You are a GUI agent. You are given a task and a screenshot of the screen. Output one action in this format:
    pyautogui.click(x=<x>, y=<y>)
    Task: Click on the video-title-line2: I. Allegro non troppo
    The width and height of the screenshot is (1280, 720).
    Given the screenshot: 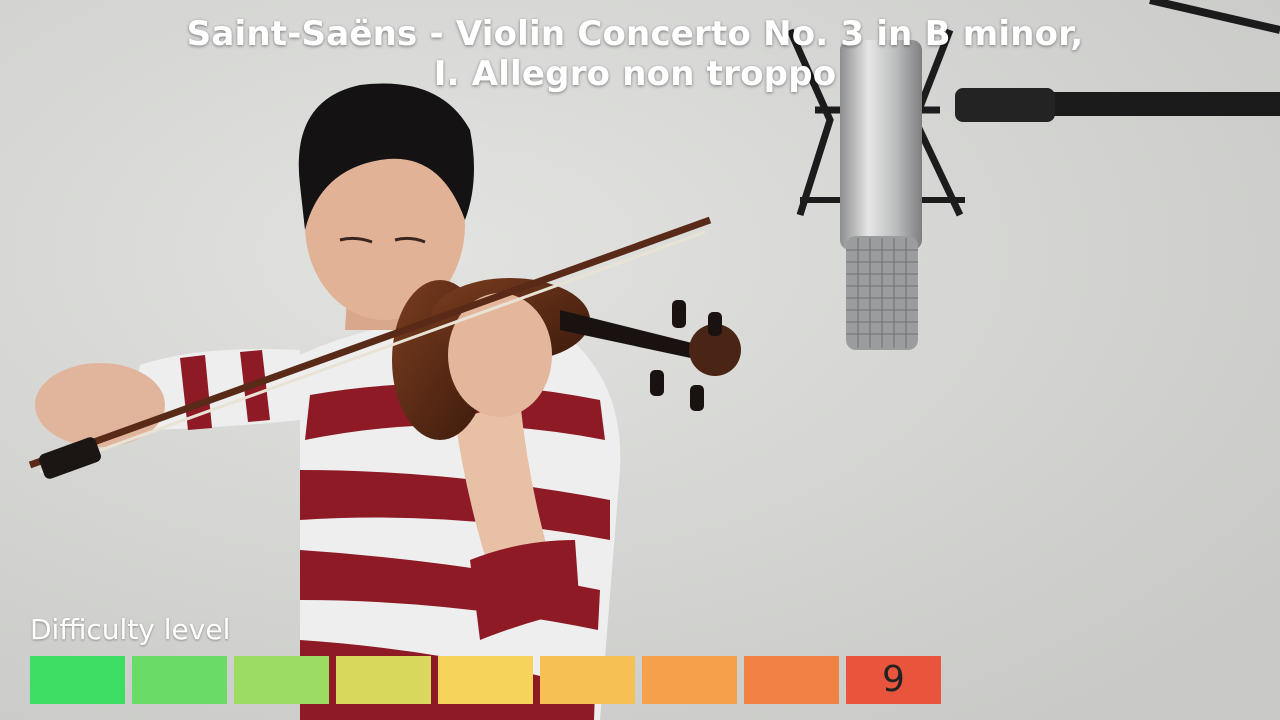 What is the action you would take?
    pyautogui.click(x=635, y=74)
    